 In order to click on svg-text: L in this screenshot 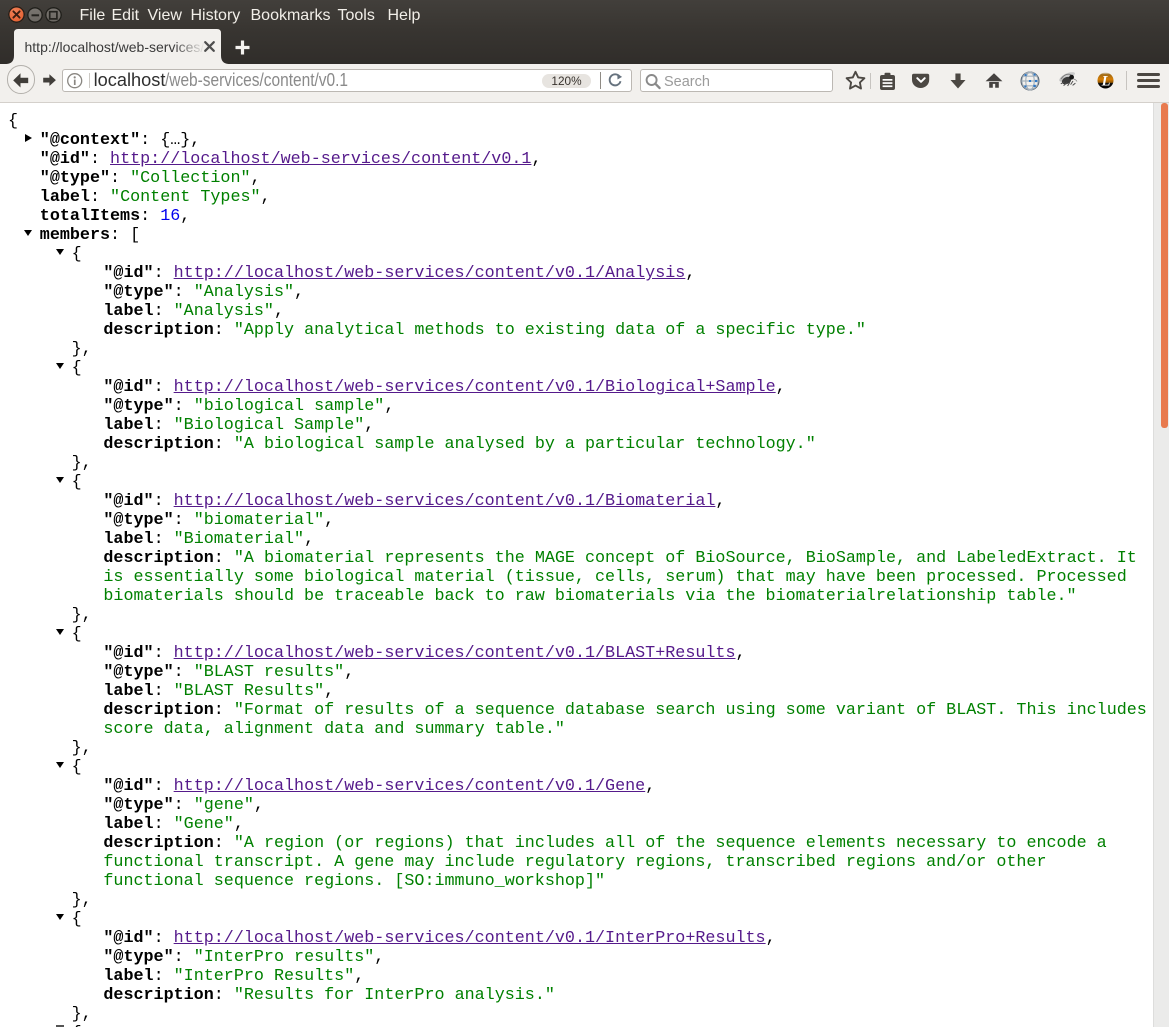, I will do `click(1106, 81)`.